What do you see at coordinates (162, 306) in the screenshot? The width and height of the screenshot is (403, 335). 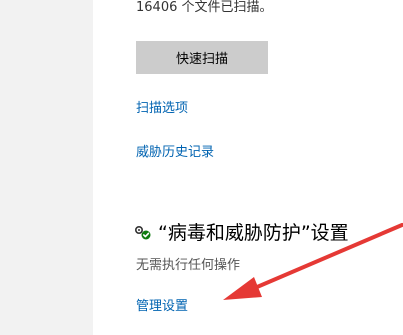 I see `manage-settings-link: 管理设置` at bounding box center [162, 306].